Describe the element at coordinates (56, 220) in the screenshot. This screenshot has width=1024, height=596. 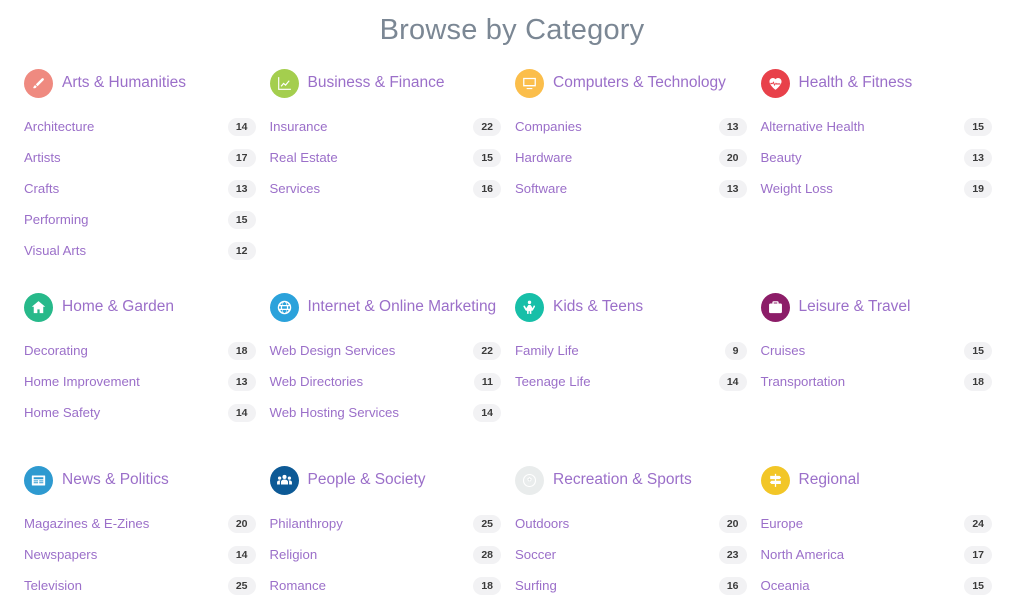
I see `subcategory-link: Performing` at that location.